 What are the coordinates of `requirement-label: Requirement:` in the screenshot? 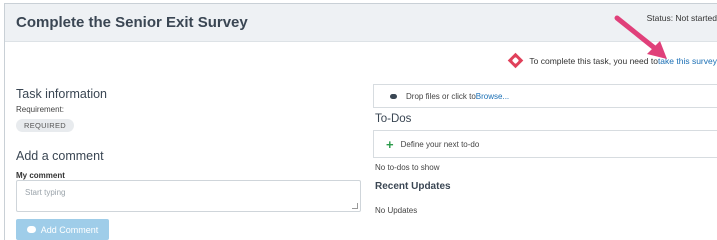 It's located at (40, 109).